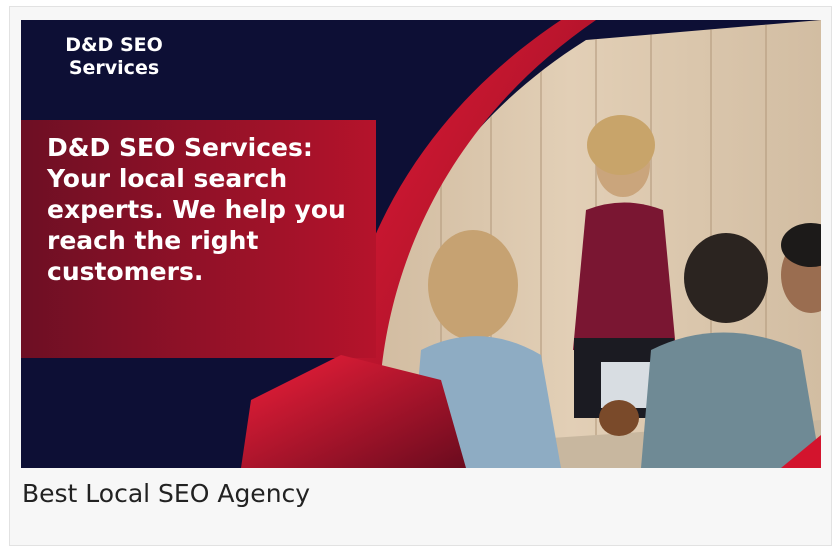  What do you see at coordinates (166, 493) in the screenshot?
I see `image-caption: Best Local SEO Agency` at bounding box center [166, 493].